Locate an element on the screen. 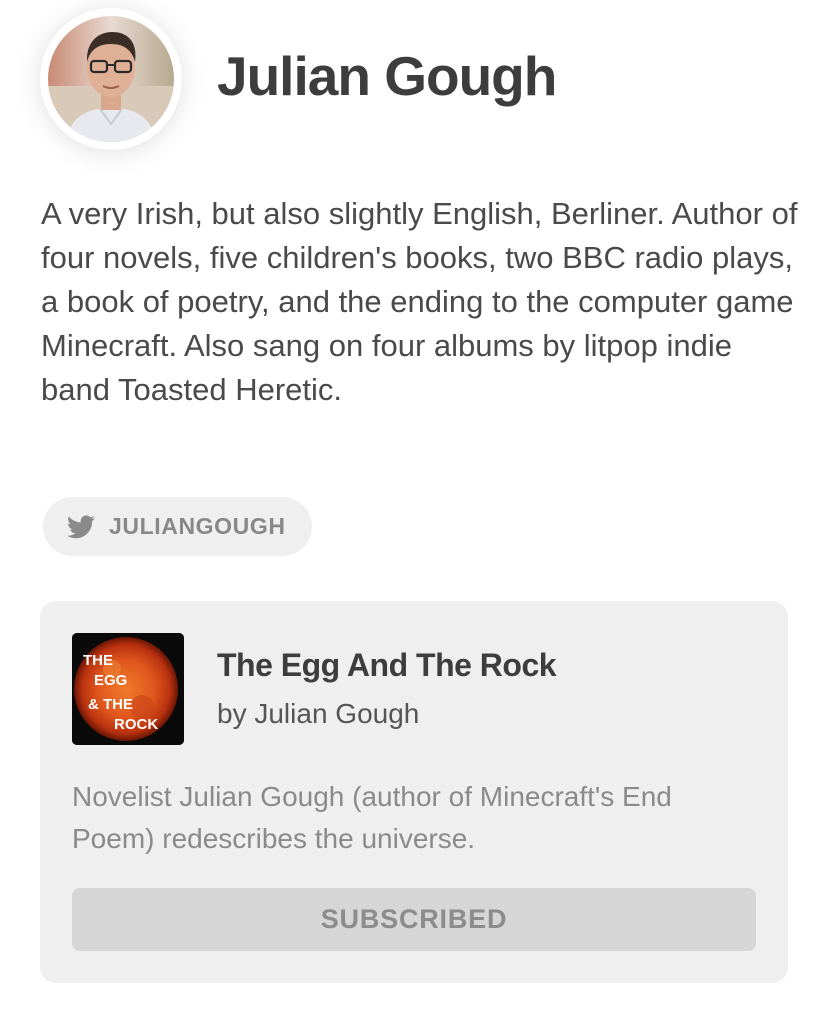 The width and height of the screenshot is (828, 1022). sun-image-icon: THE EGG & THE ROCK is located at coordinates (128, 689).